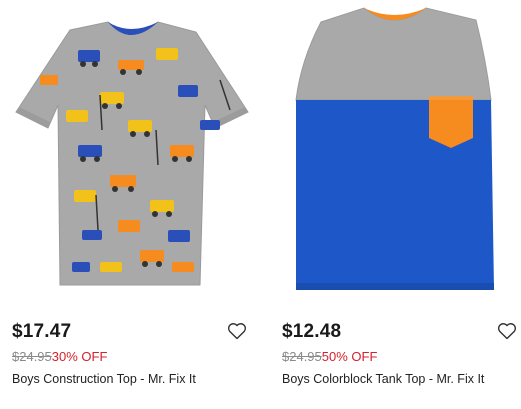 The image size is (521, 409). I want to click on sale-price: $17.47, so click(42, 331).